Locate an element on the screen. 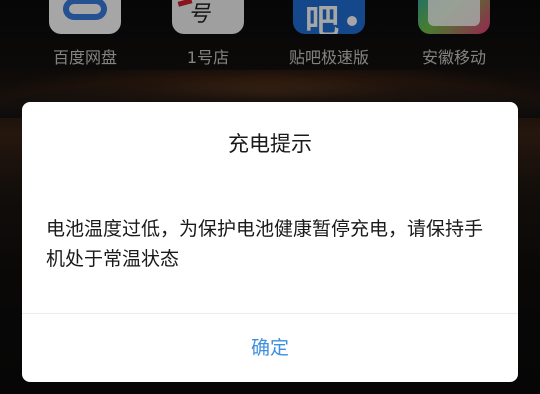  dialog-title: 充电提示 is located at coordinates (270, 144).